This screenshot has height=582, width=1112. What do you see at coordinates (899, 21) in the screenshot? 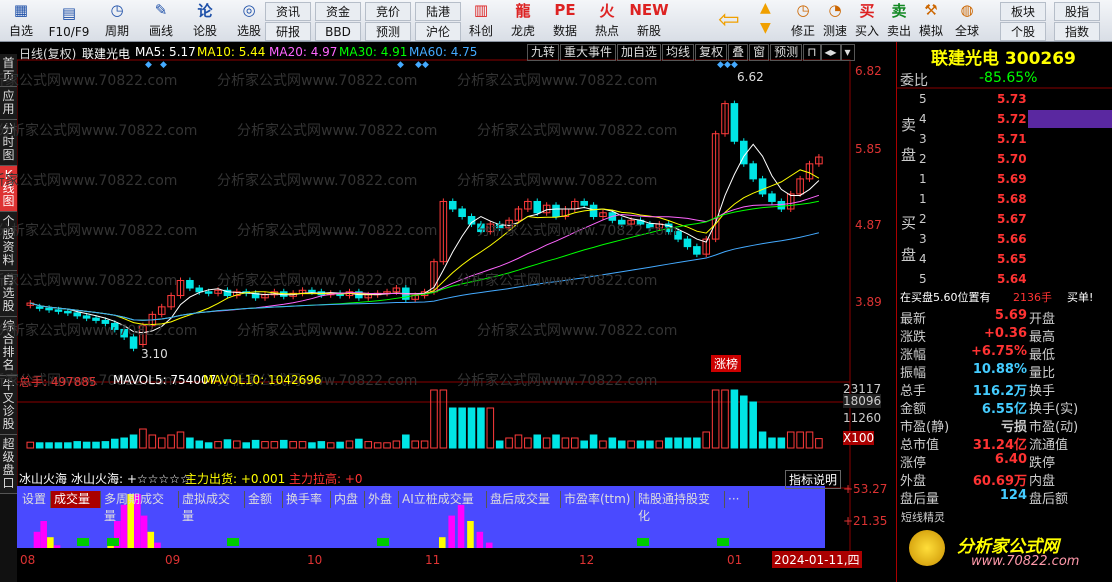
I see `toolbar-sell-button: 卖卖出` at bounding box center [899, 21].